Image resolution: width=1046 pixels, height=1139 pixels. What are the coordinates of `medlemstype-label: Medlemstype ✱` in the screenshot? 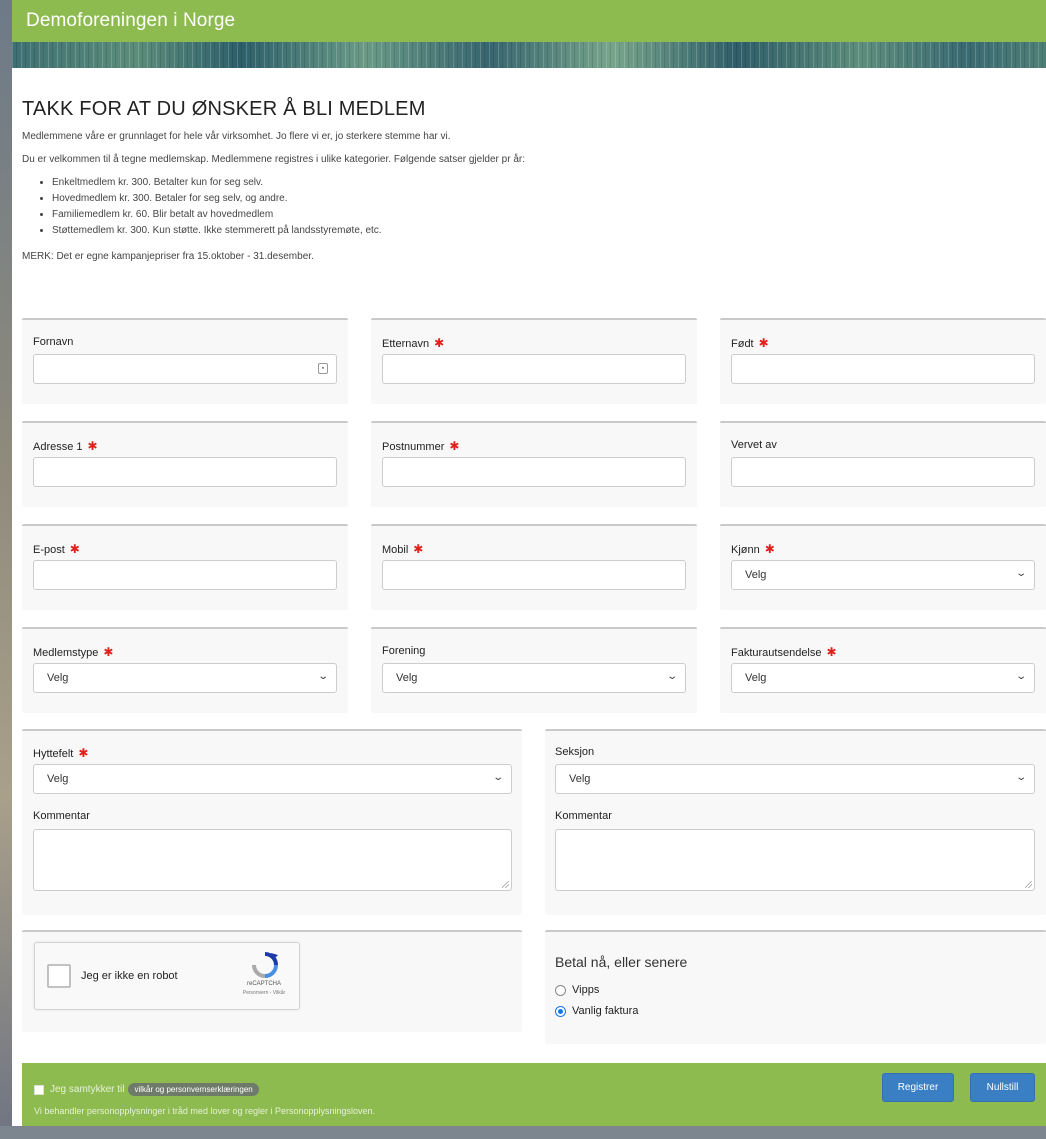 It's located at (73, 652).